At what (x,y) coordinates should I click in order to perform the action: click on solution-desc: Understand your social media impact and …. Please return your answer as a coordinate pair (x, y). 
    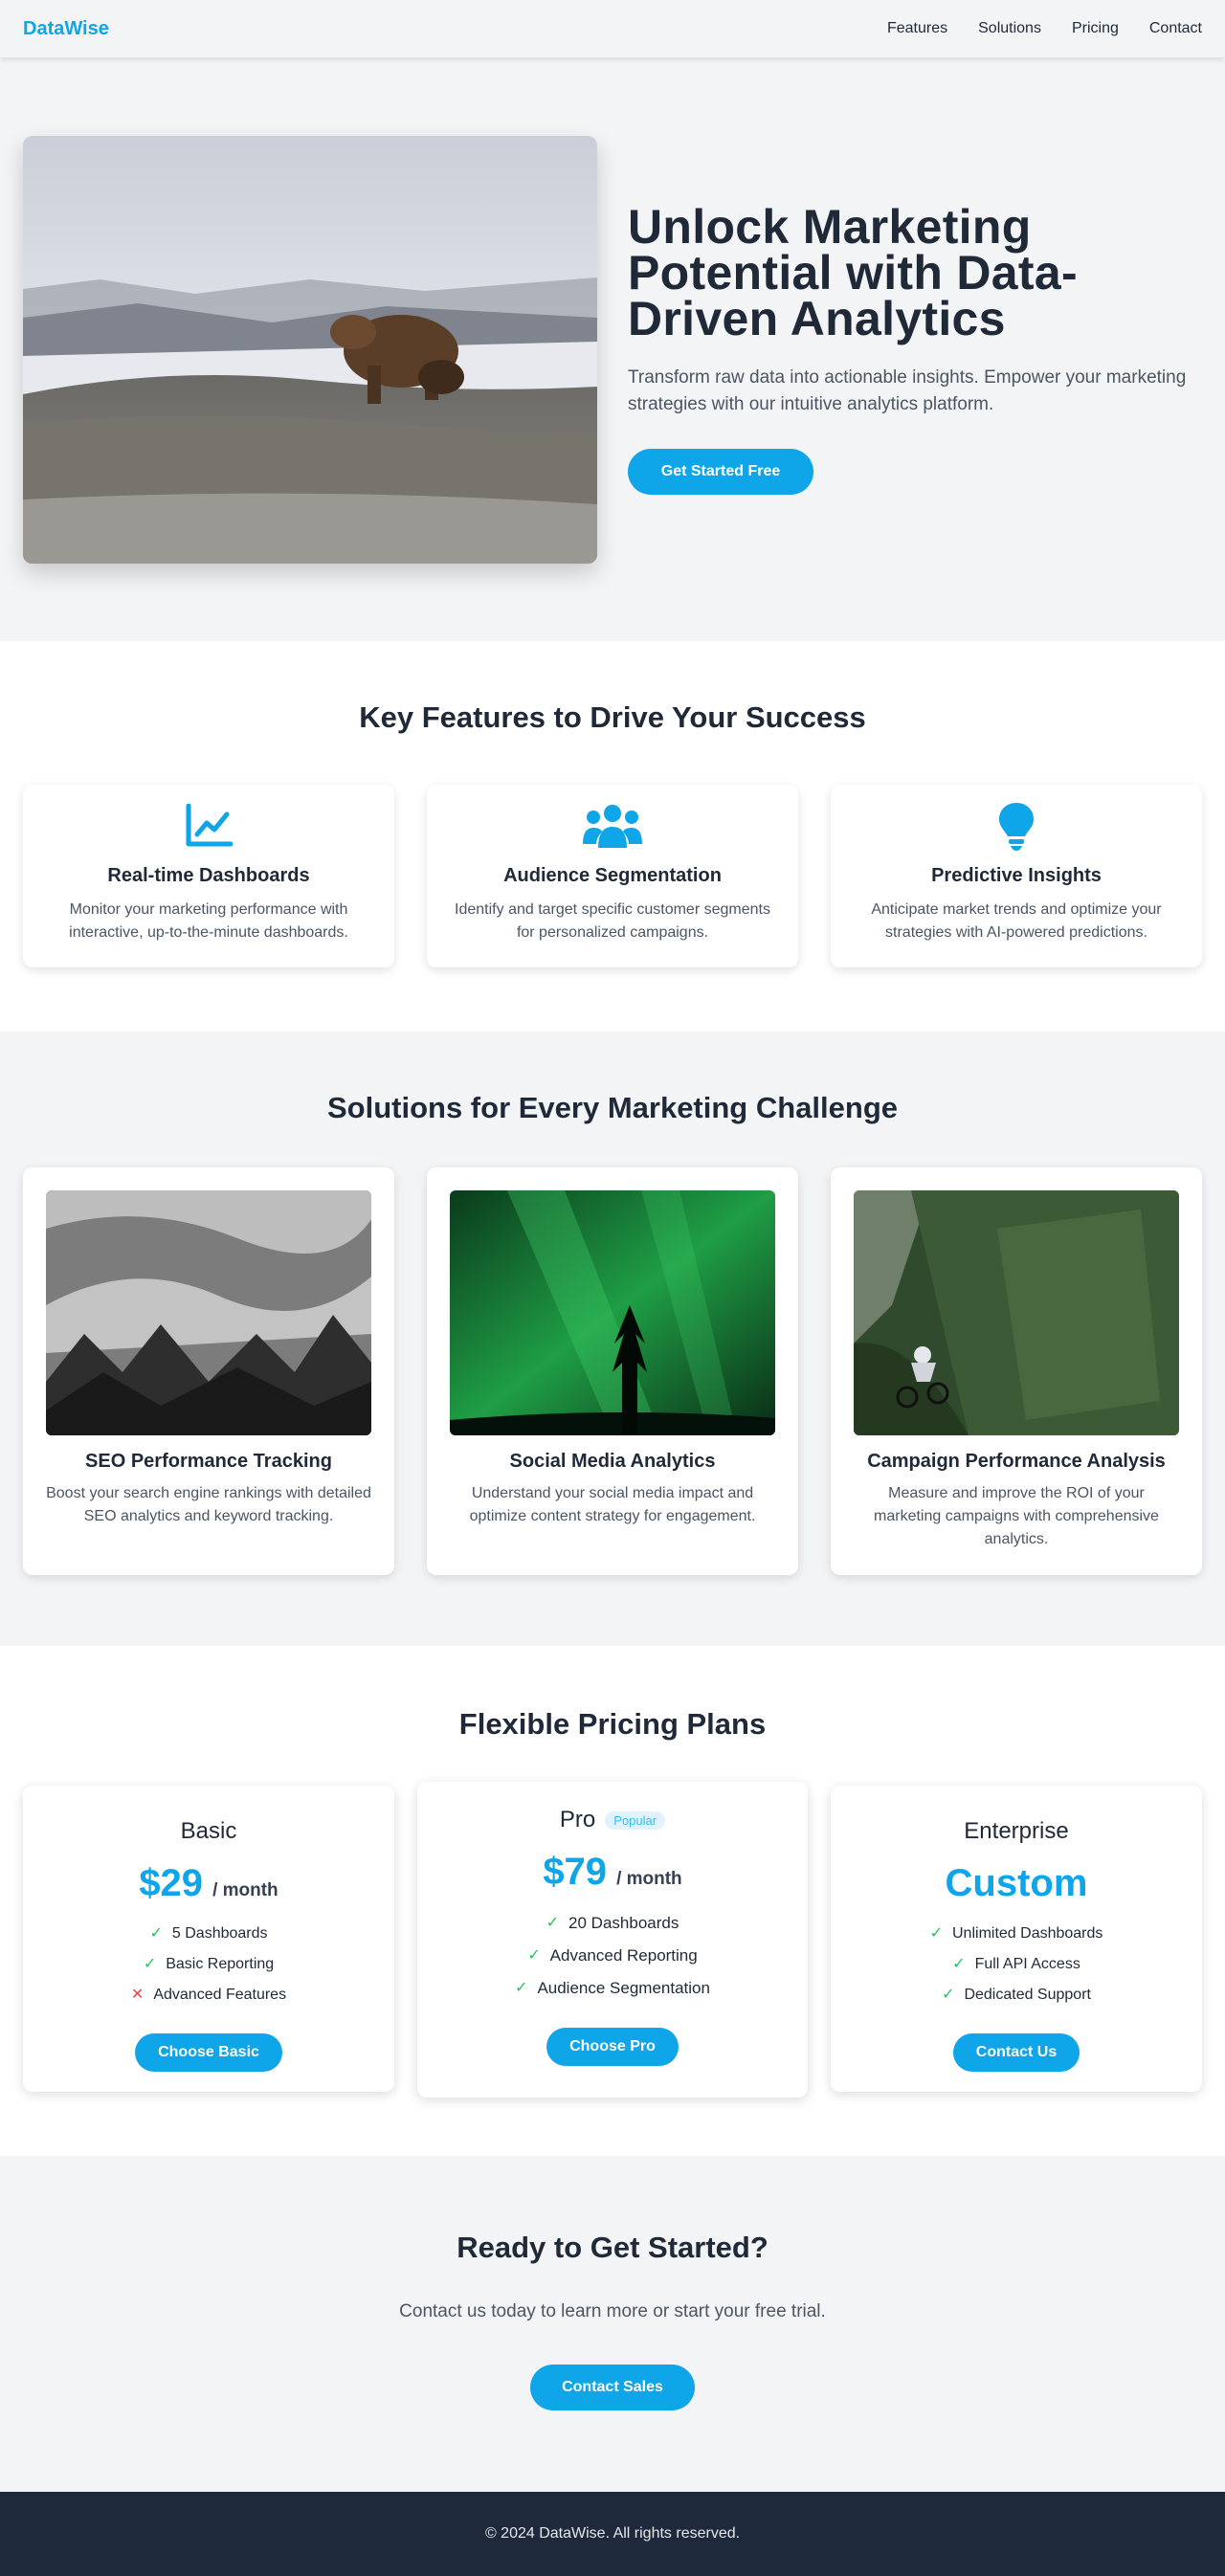
    Looking at the image, I should click on (613, 1504).